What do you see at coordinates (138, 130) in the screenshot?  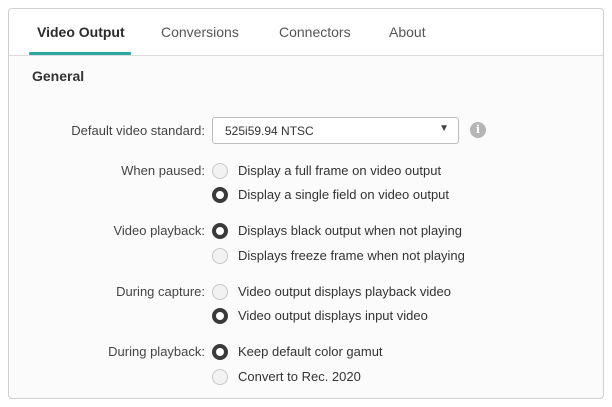 I see `default-video-standard-label: Default video standard:` at bounding box center [138, 130].